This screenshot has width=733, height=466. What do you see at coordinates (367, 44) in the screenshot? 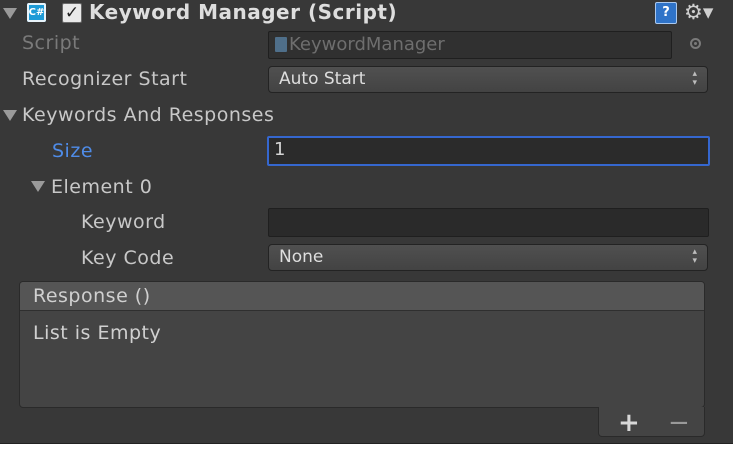
I see `script-field-value: KeywordManager` at bounding box center [367, 44].